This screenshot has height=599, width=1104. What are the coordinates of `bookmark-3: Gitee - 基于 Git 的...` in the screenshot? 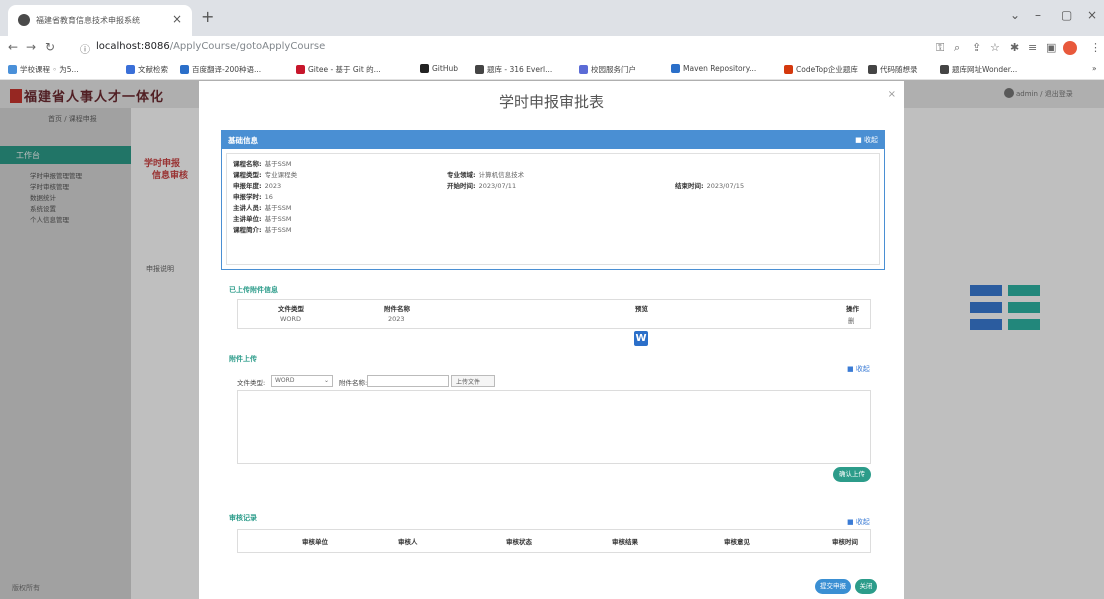 It's located at (338, 69).